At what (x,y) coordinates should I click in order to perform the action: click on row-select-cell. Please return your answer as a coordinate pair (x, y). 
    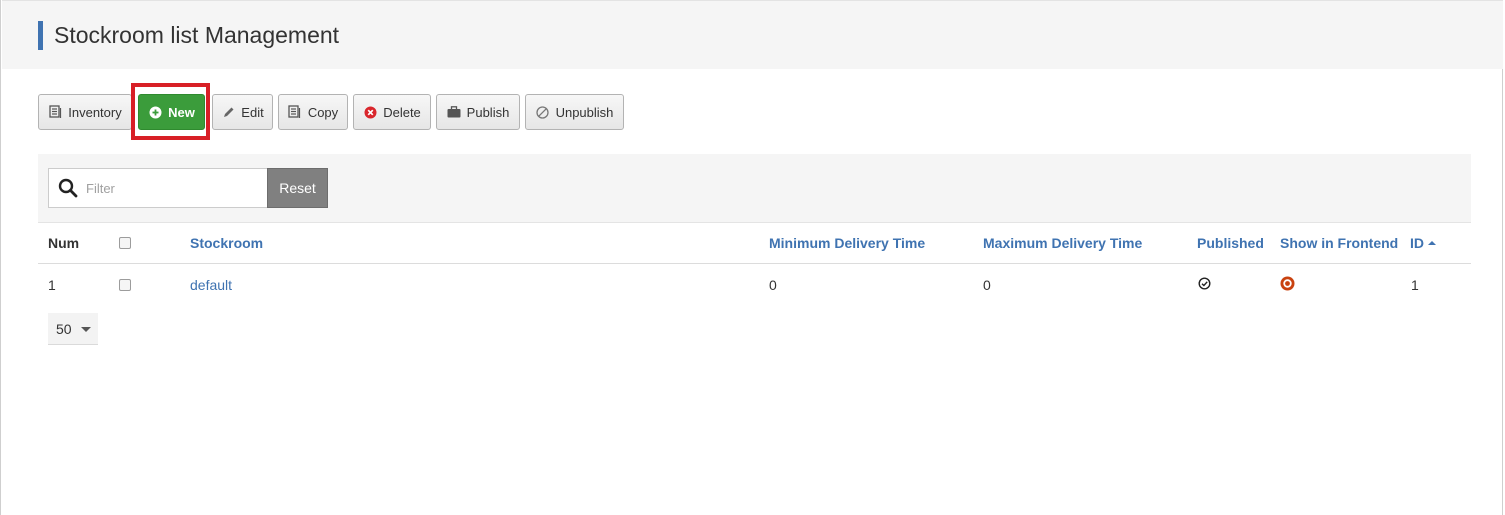
    Looking at the image, I should click on (125, 285).